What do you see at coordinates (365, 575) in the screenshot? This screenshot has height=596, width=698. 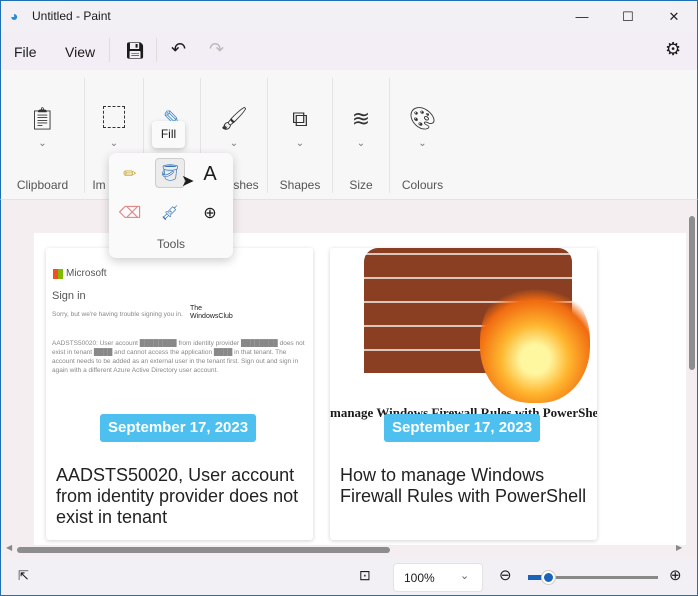 I see `fit-to-window-icon: ⊡` at bounding box center [365, 575].